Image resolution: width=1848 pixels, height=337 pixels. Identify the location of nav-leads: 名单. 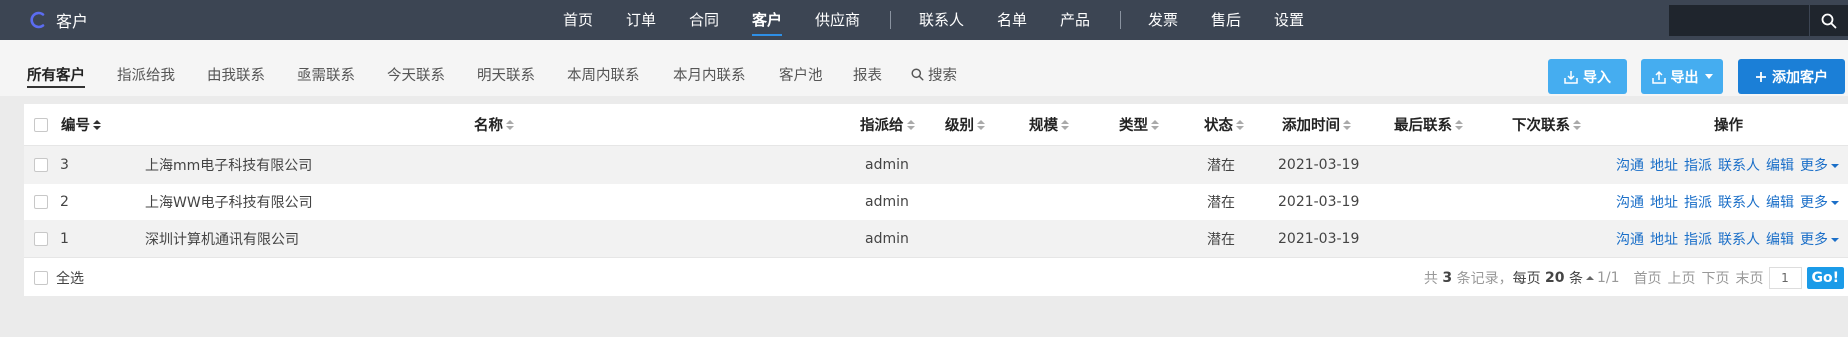
(1012, 20).